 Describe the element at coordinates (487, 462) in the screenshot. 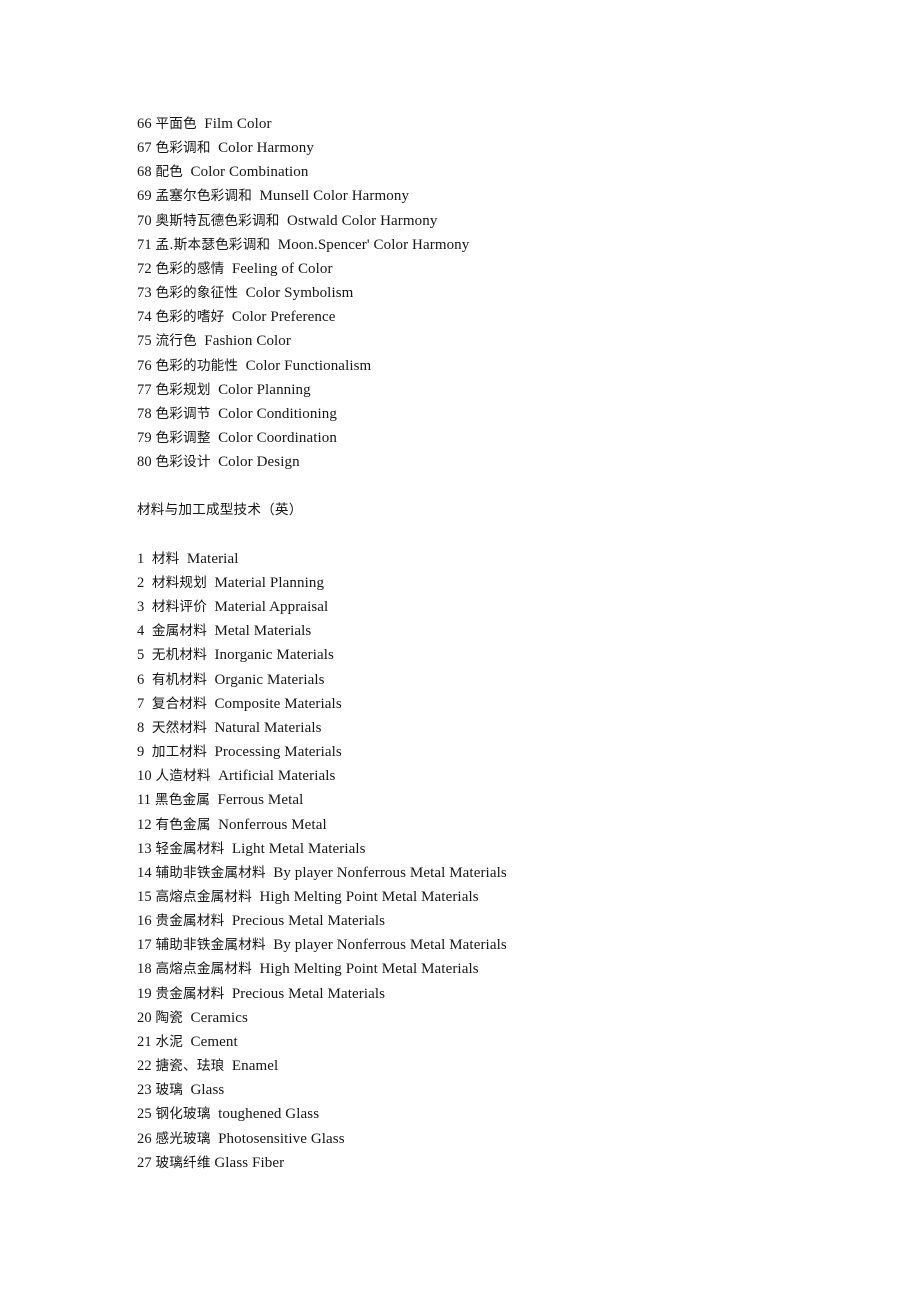

I see `term-entry: 80 色彩设计 Color Design` at that location.